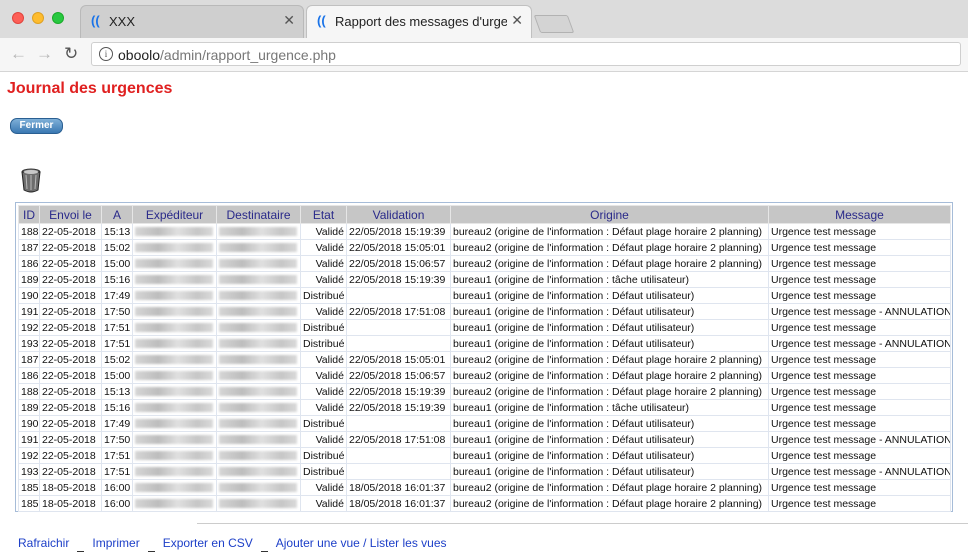 This screenshot has width=968, height=555. Describe the element at coordinates (18, 18) in the screenshot. I see `window-close-button` at that location.